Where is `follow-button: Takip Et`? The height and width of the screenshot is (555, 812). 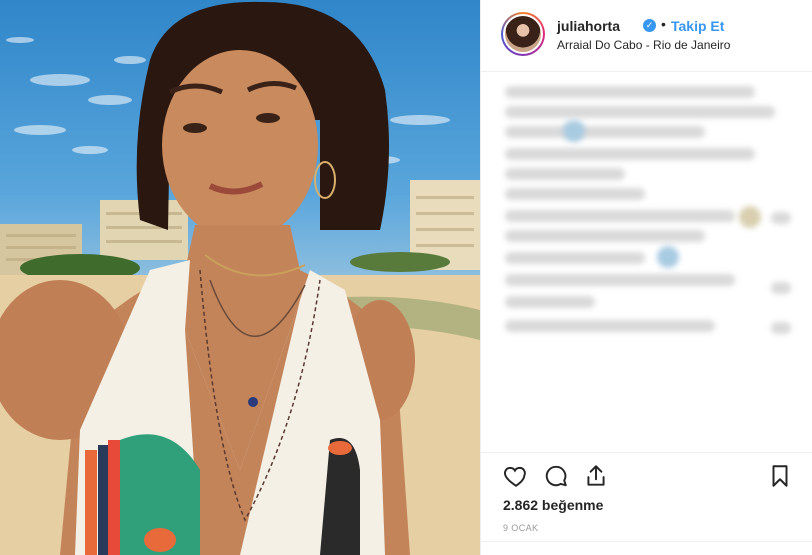
follow-button: Takip Et is located at coordinates (697, 26).